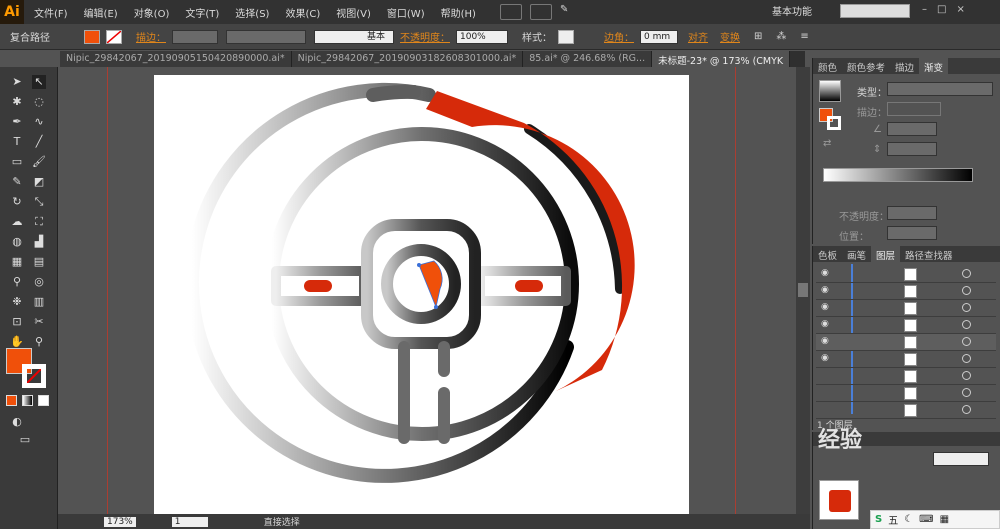  Describe the element at coordinates (25, 440) in the screenshot. I see `screen-mode-icon: ▭` at that location.